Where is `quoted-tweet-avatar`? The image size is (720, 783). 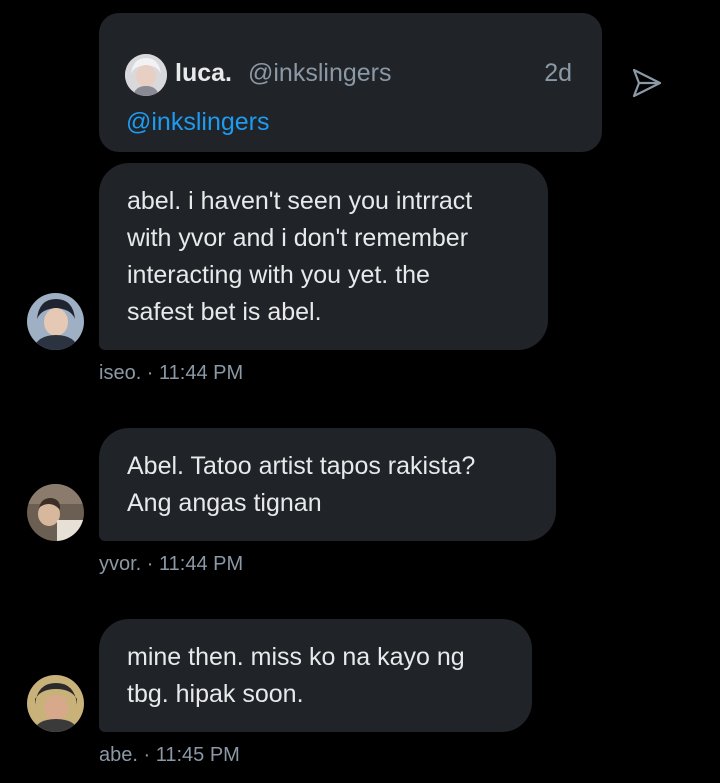
quoted-tweet-avatar is located at coordinates (146, 75).